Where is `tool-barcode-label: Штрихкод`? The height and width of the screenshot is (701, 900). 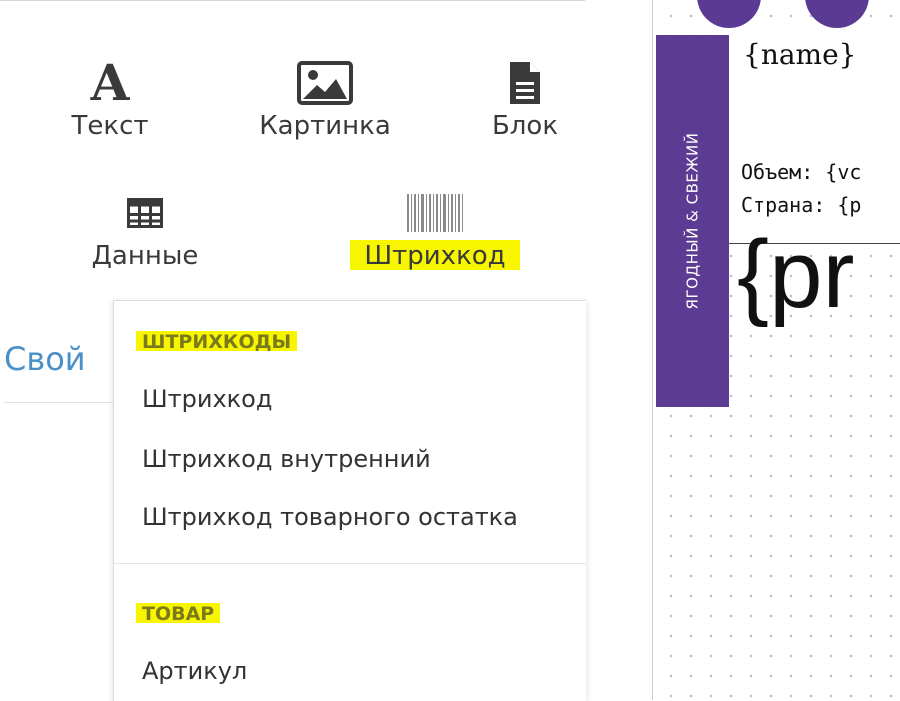
tool-barcode-label: Штрихкод is located at coordinates (435, 255).